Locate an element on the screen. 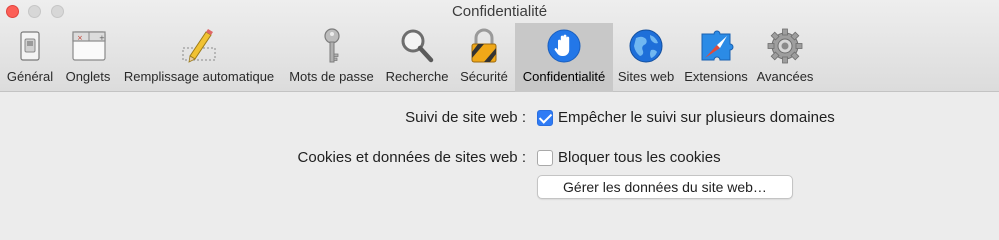 This screenshot has width=999, height=240. padlock-icon is located at coordinates (484, 45).